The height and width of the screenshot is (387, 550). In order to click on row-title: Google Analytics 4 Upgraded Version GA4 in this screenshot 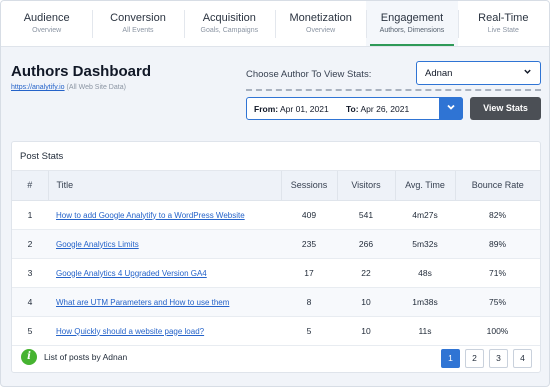, I will do `click(164, 273)`.